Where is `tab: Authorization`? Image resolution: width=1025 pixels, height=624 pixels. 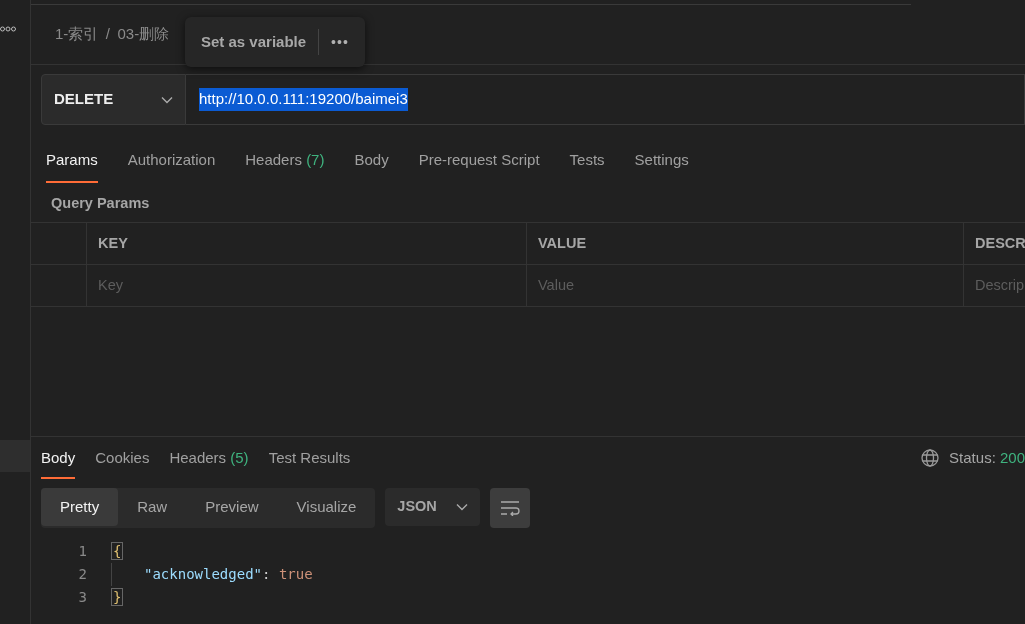
tab: Authorization is located at coordinates (171, 162).